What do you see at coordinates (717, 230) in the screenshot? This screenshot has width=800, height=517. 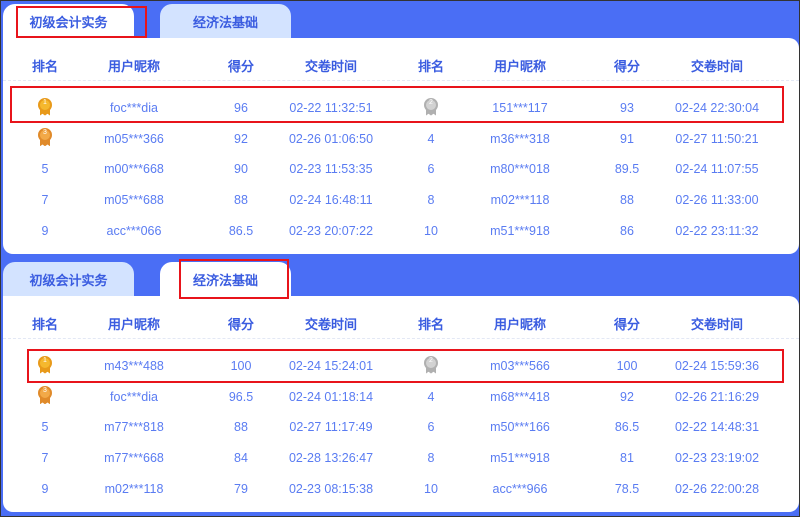 I see `submit-time: 02-22 23:11:32` at bounding box center [717, 230].